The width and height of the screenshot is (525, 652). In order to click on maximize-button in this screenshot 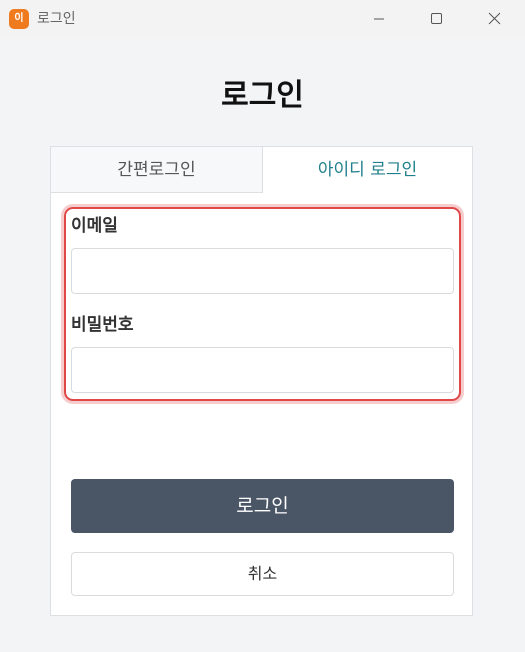, I will do `click(436, 19)`.